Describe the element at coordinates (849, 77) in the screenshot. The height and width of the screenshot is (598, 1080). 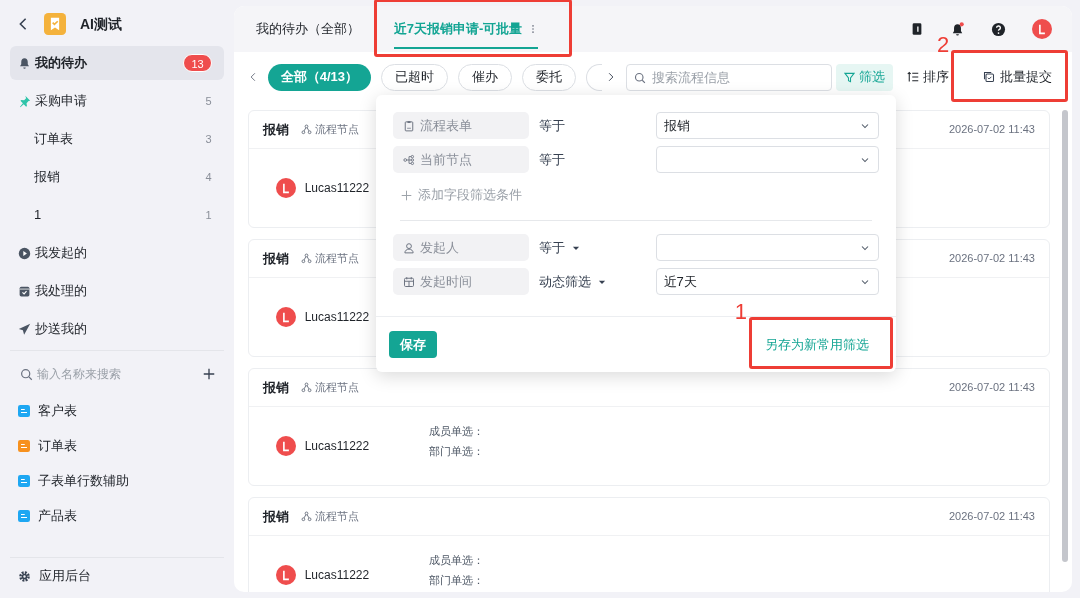
I see `filter-icon` at that location.